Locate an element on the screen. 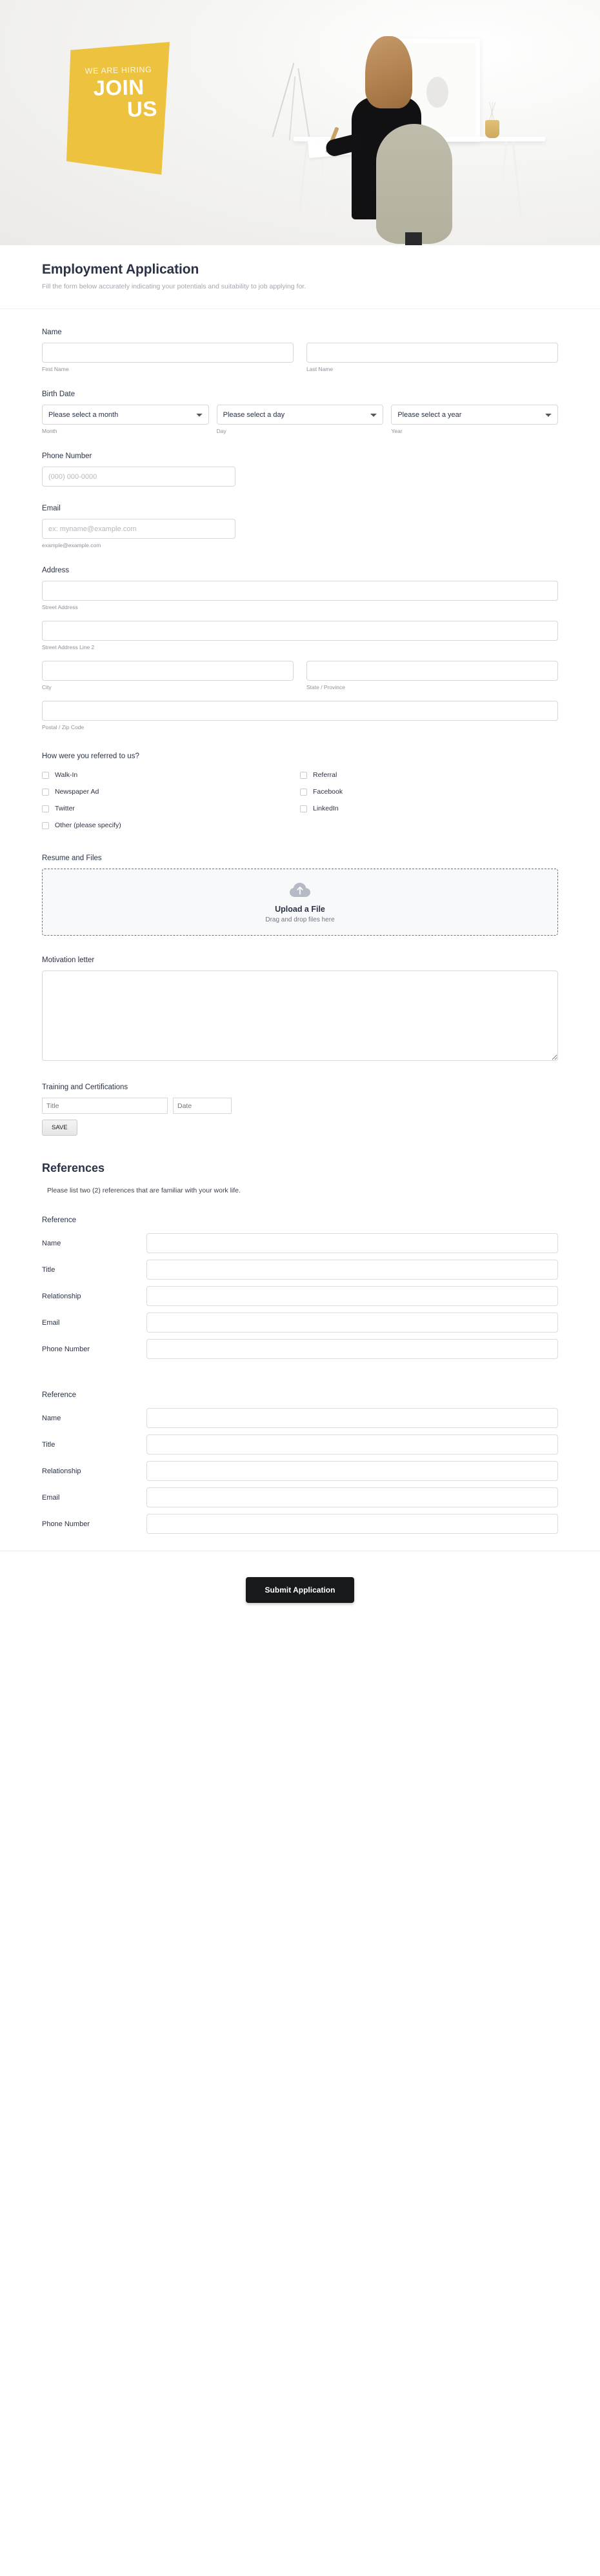  checkbox-linkedin: LinkedIn is located at coordinates (429, 808).